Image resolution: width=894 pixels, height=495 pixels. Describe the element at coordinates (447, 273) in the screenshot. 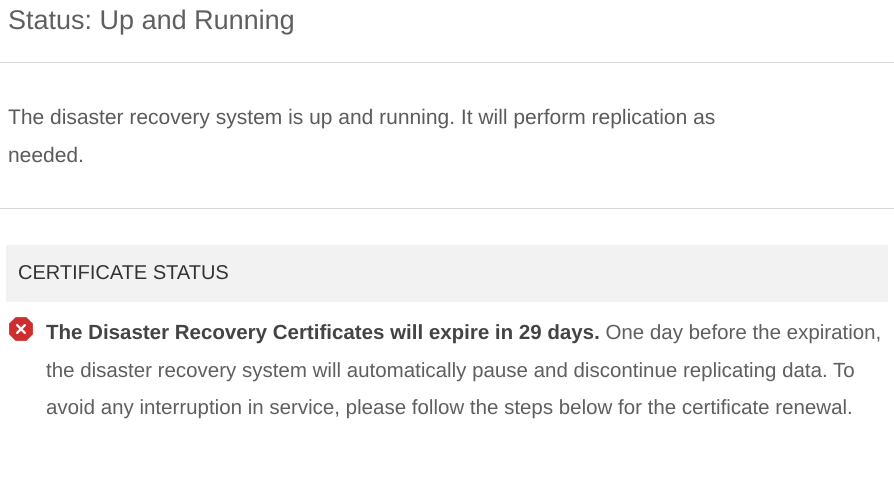

I see `section-header: CERTIFICATE STATUS` at that location.